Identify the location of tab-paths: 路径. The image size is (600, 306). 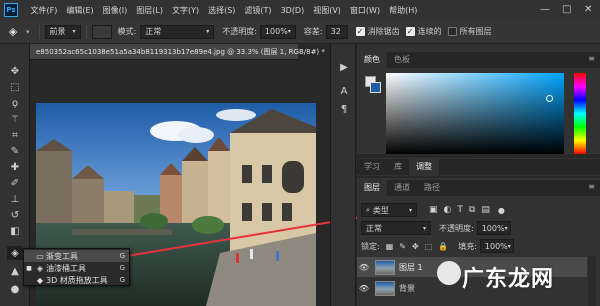
(432, 188).